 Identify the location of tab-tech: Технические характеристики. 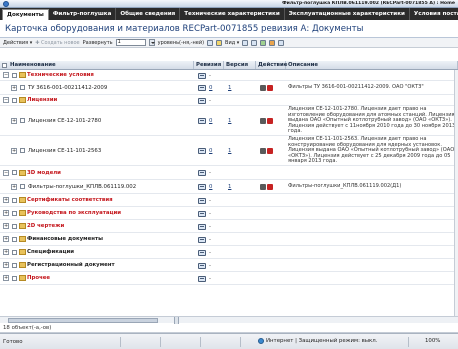
(232, 14).